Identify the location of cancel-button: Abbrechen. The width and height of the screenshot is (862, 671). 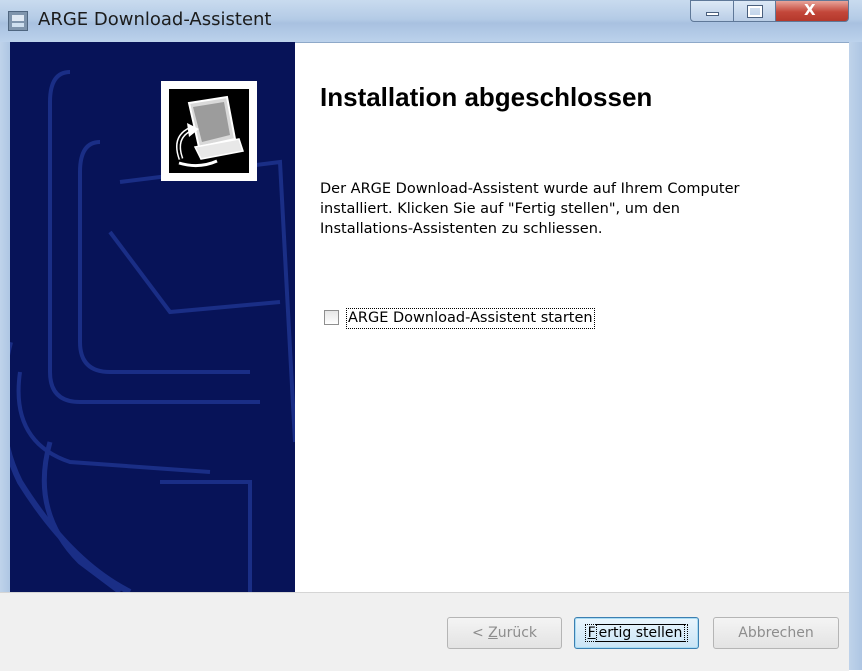
(776, 633).